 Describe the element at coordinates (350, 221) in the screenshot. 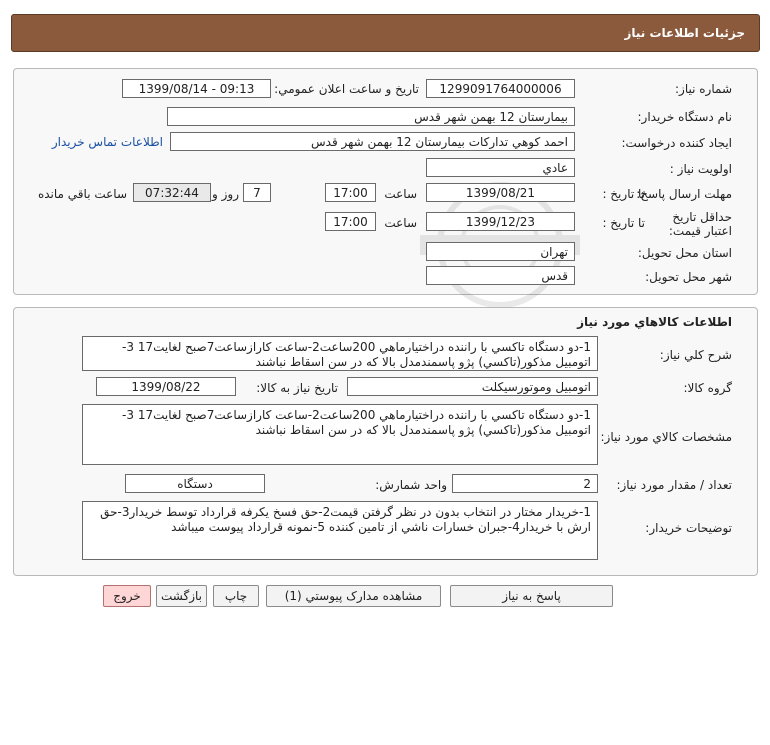

I see `validity-time-field: 17:00` at that location.